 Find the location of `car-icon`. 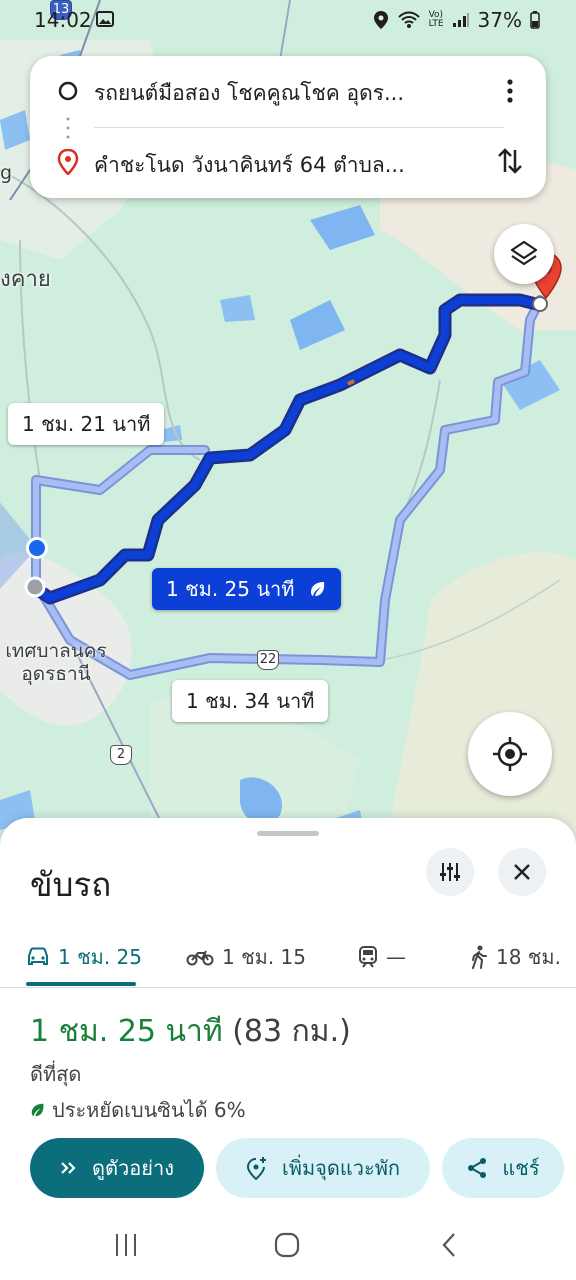

car-icon is located at coordinates (38, 956).